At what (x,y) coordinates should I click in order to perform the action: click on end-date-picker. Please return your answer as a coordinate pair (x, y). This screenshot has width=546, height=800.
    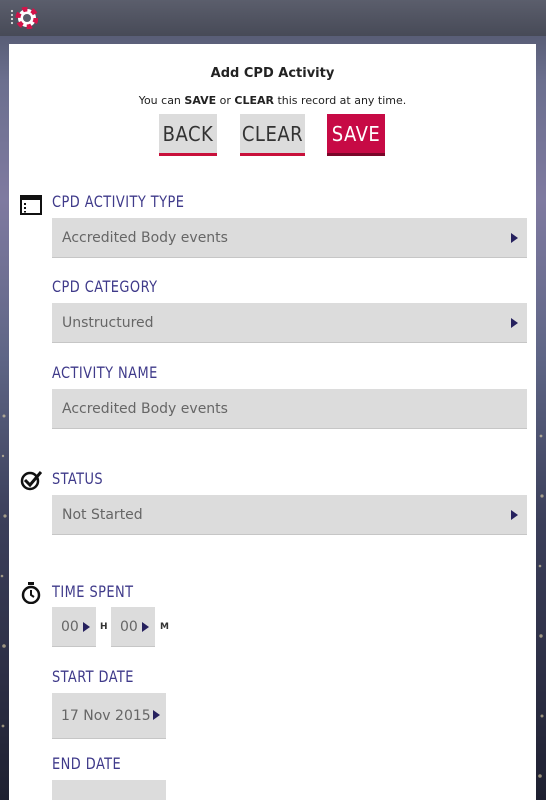
    Looking at the image, I should click on (109, 790).